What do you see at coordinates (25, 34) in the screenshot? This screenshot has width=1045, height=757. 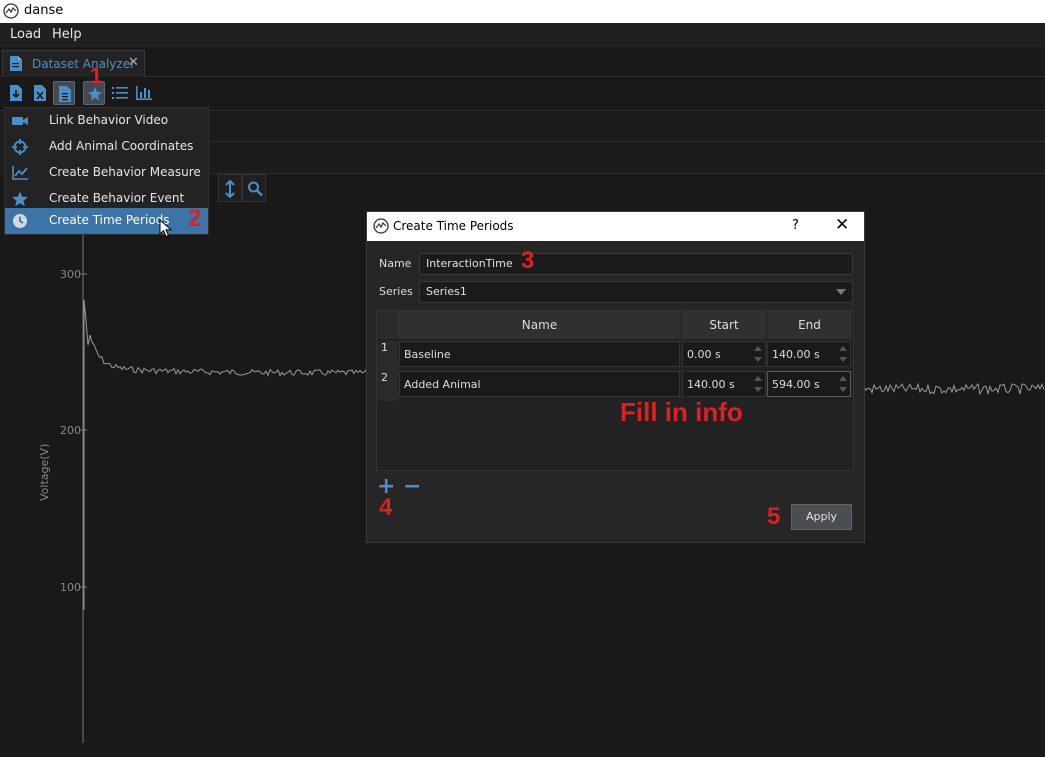 I see `menu-load: Load` at bounding box center [25, 34].